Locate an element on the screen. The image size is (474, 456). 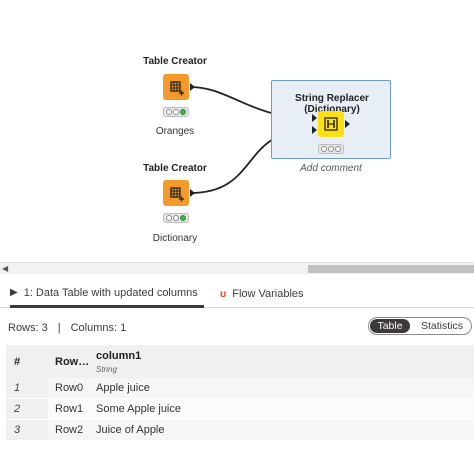
table-row: 2 Row1 Some Apple juice is located at coordinates (240, 409).